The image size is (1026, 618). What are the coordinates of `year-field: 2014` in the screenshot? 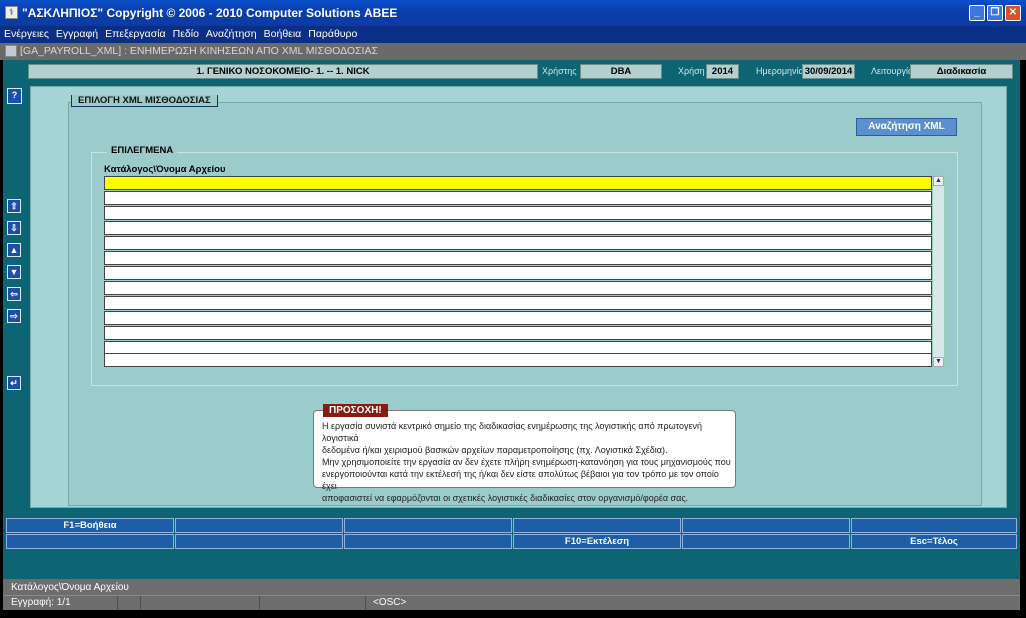 It's located at (722, 71).